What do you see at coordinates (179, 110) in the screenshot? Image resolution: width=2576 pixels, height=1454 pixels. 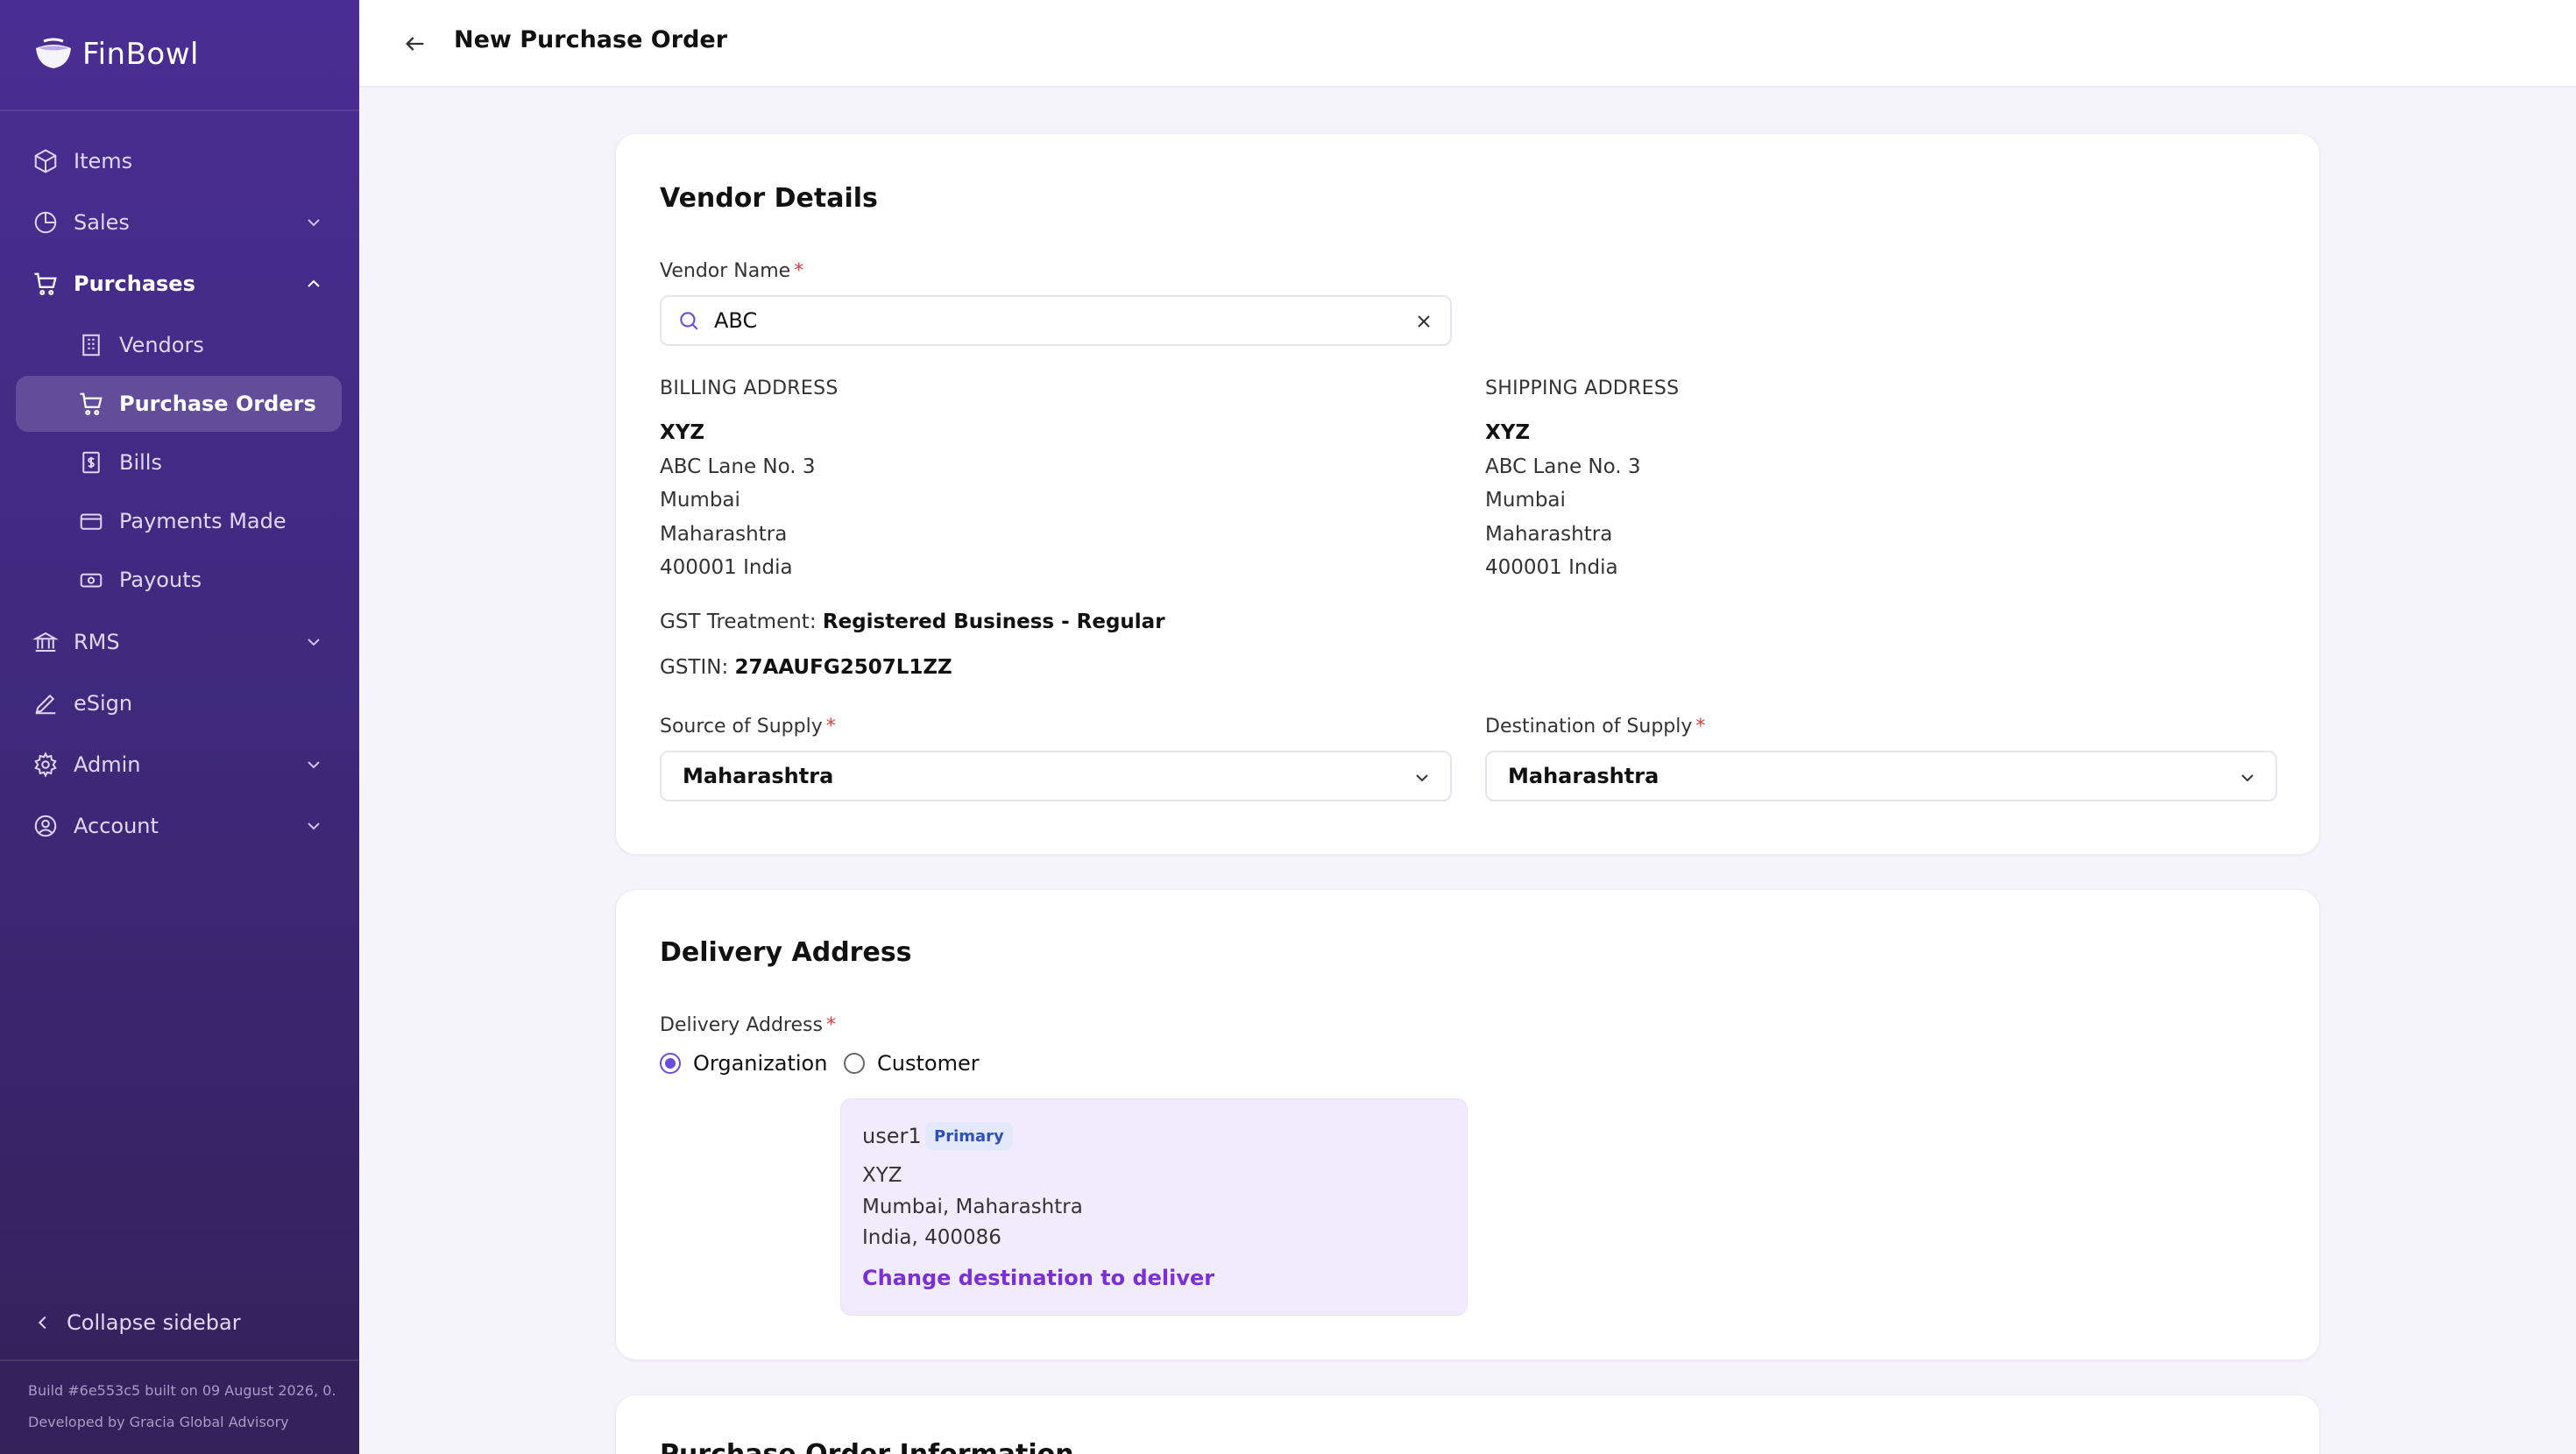 I see `sidebar-divider` at bounding box center [179, 110].